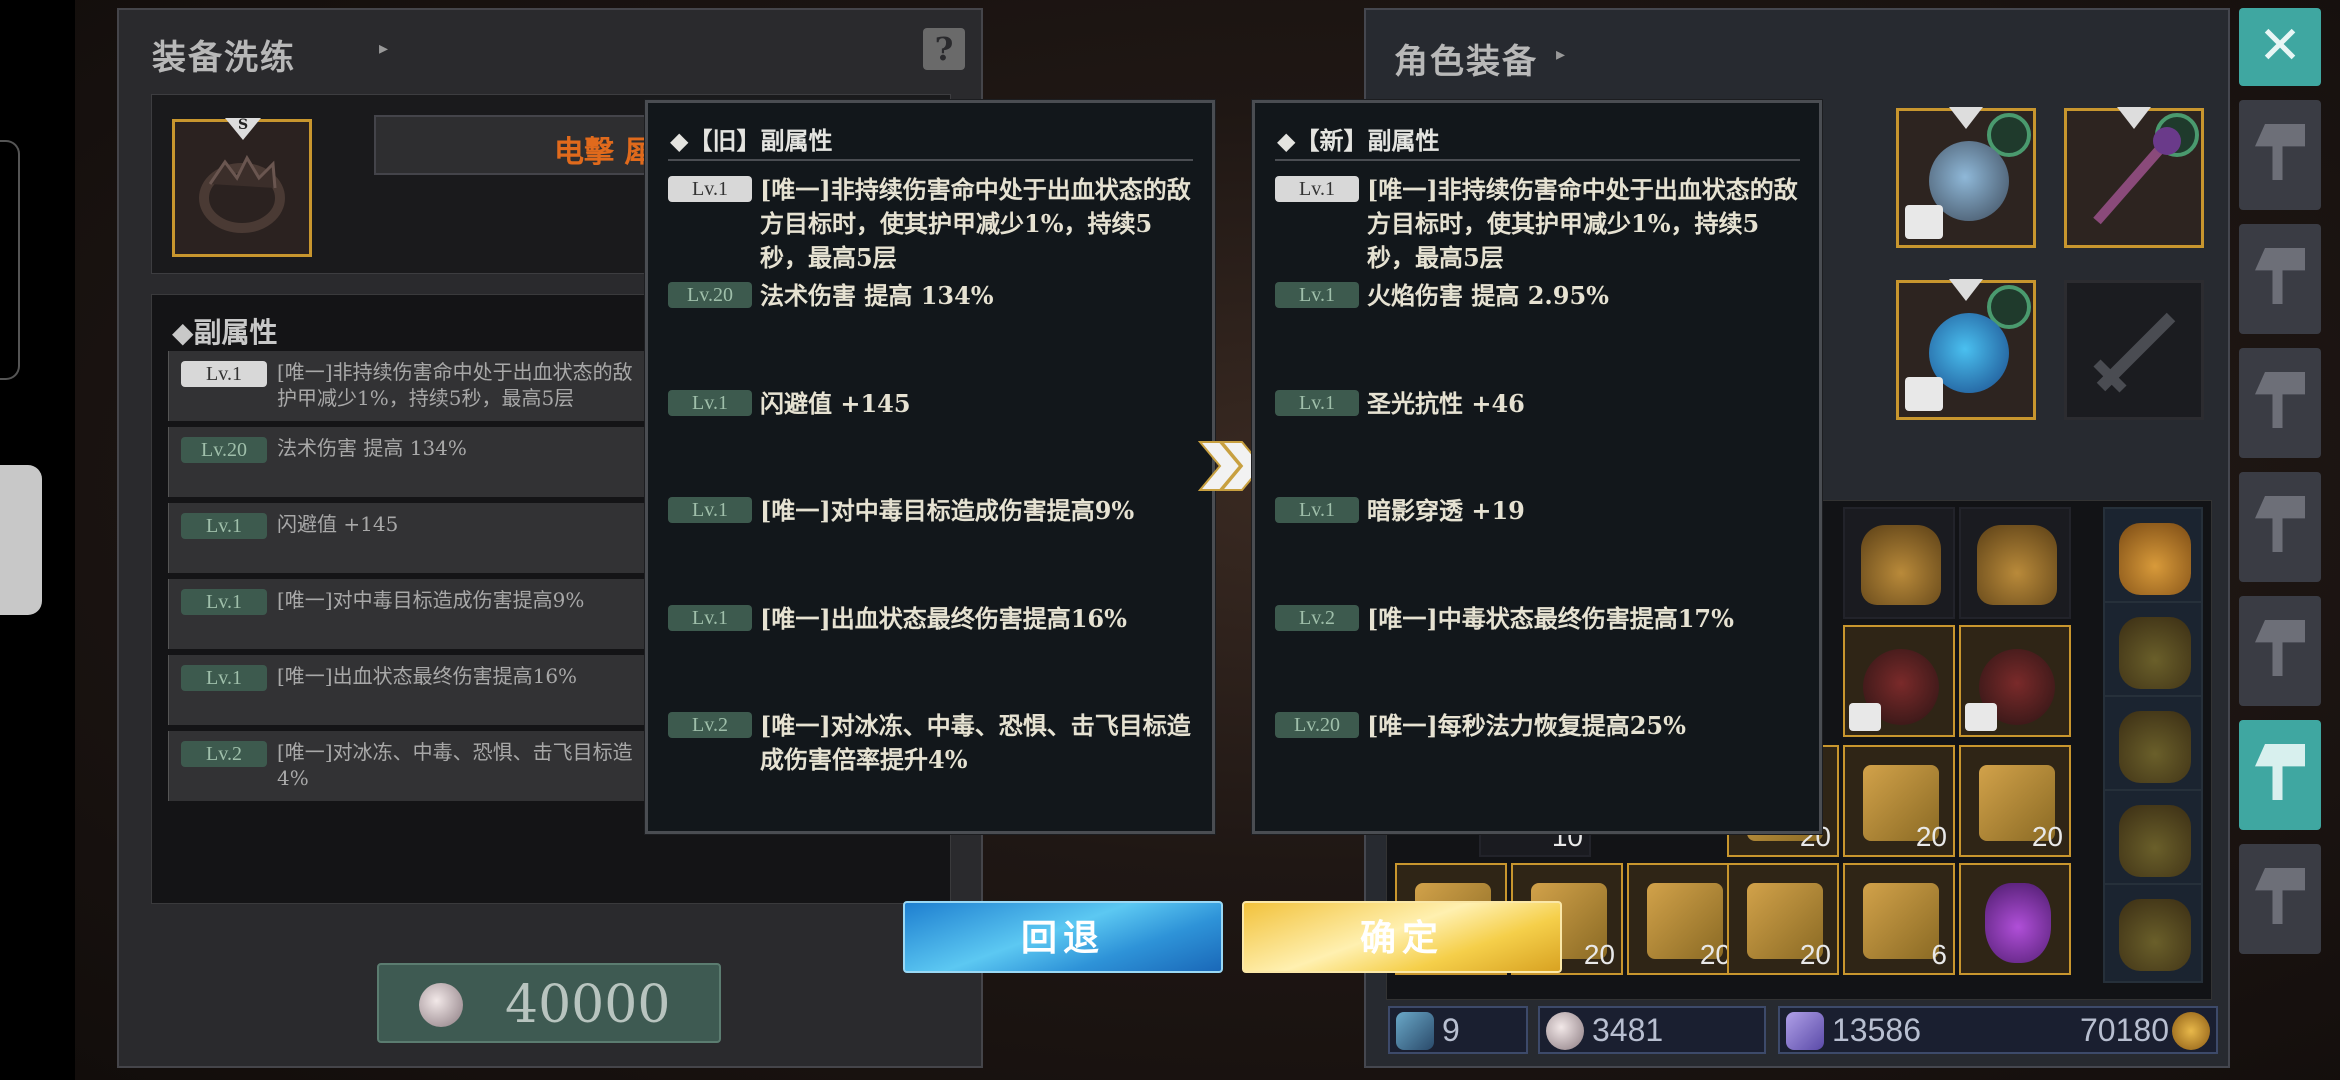 The image size is (2340, 1080). Describe the element at coordinates (1446, 403) in the screenshot. I see `attribute-text: 圣光抗性 +46` at that location.